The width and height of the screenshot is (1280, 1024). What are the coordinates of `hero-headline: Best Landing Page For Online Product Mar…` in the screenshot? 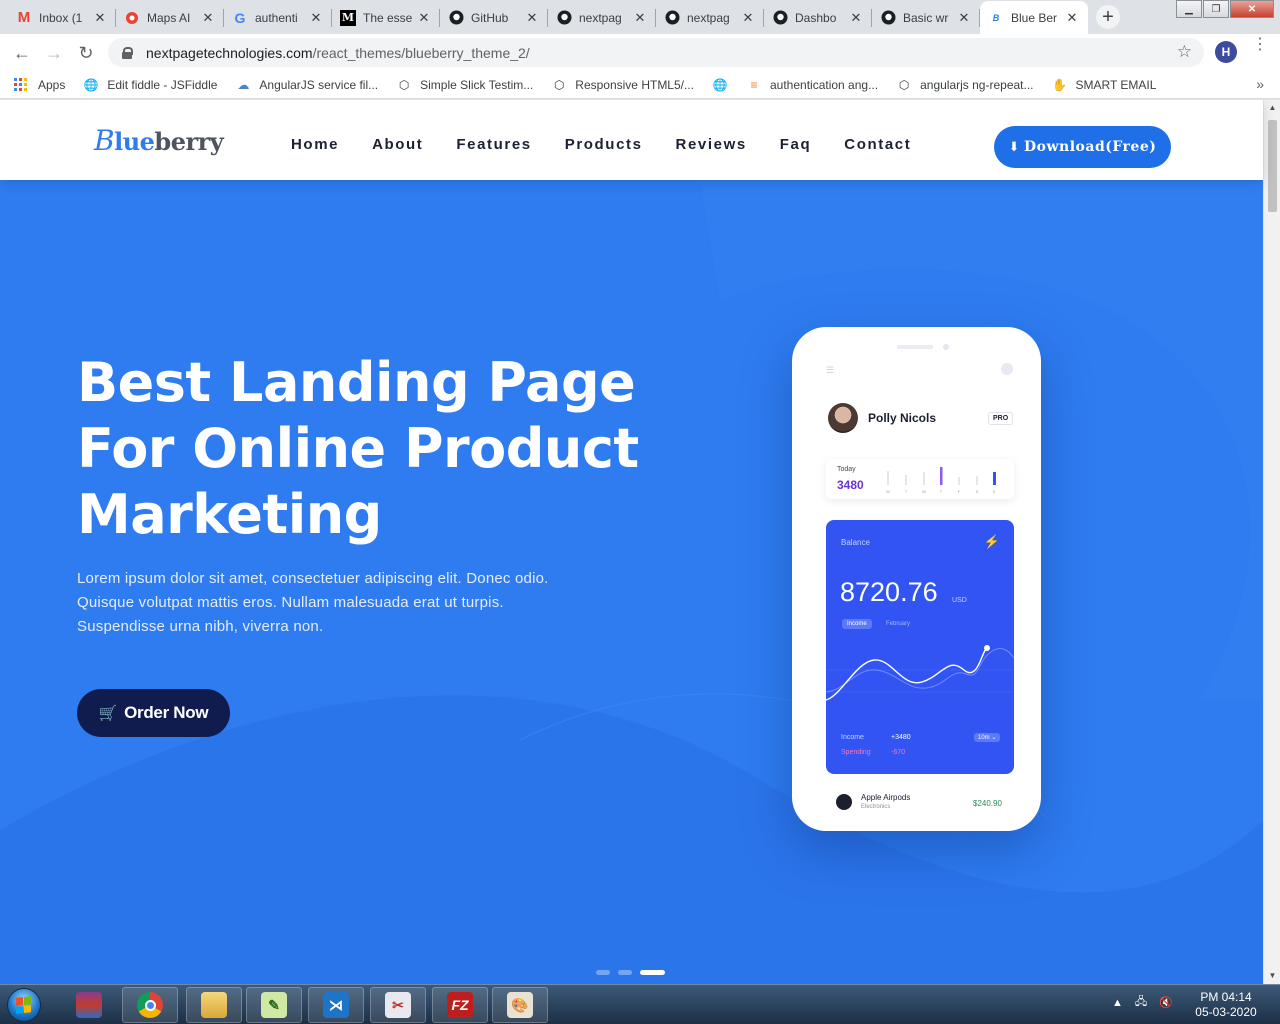 It's located at (367, 449).